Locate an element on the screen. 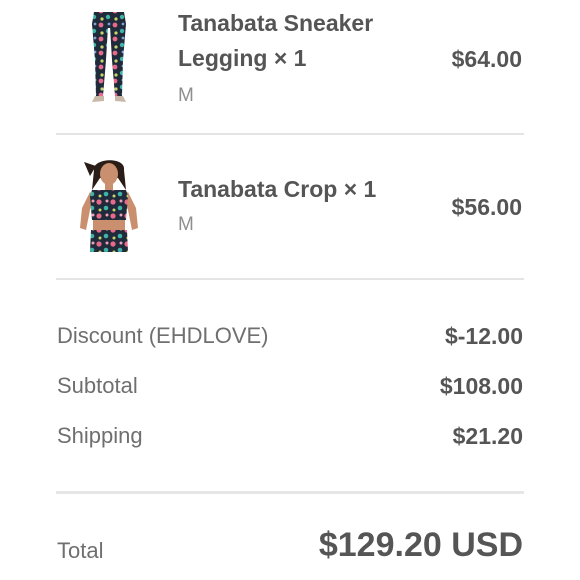 The width and height of the screenshot is (580, 580). crop-top-thumbnail is located at coordinates (109, 206).